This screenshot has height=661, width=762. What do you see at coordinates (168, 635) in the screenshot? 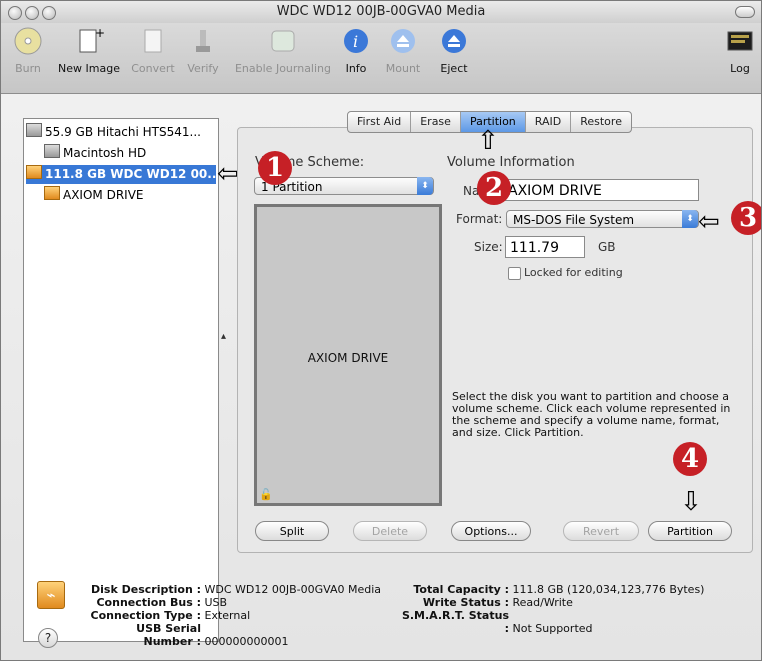
I see `info-key: USB Serial Number :` at bounding box center [168, 635].